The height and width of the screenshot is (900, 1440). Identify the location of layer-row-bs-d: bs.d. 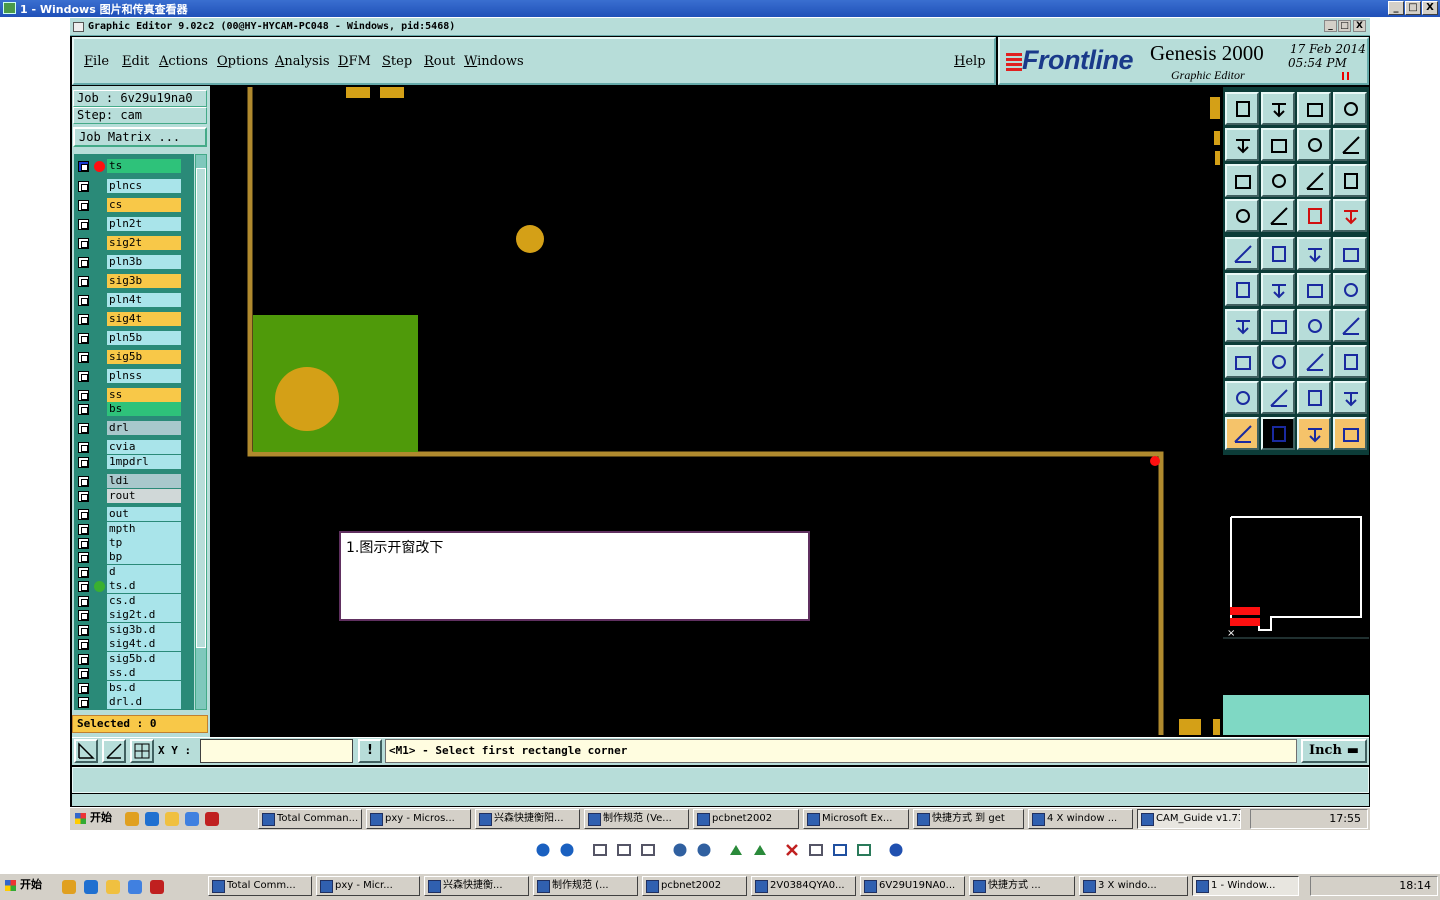
(134, 688).